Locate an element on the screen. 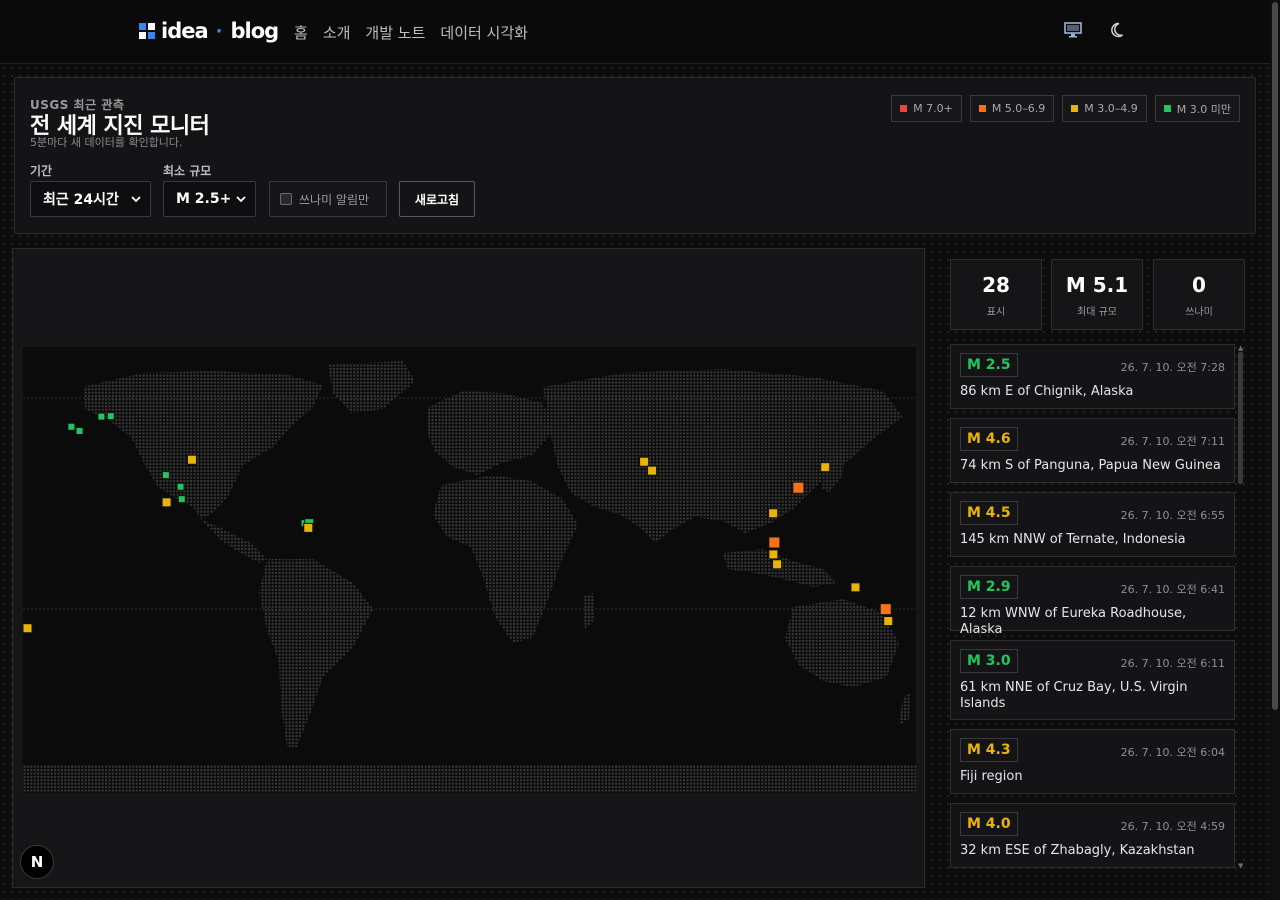  min-magnitude-value: M 2.5+ is located at coordinates (204, 199).